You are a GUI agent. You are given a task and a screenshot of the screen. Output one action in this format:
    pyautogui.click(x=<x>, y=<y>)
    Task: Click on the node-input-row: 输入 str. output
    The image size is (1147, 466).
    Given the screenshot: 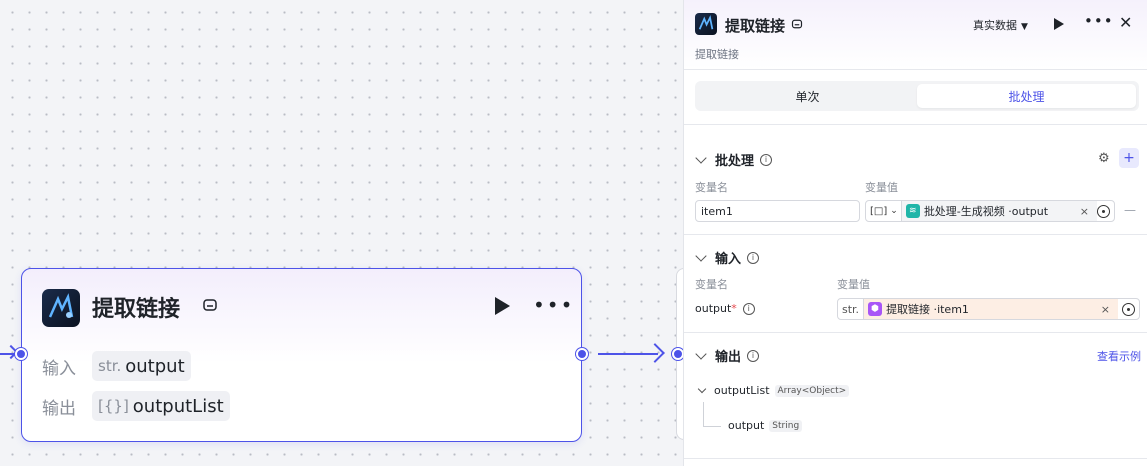 What is the action you would take?
    pyautogui.click(x=116, y=366)
    